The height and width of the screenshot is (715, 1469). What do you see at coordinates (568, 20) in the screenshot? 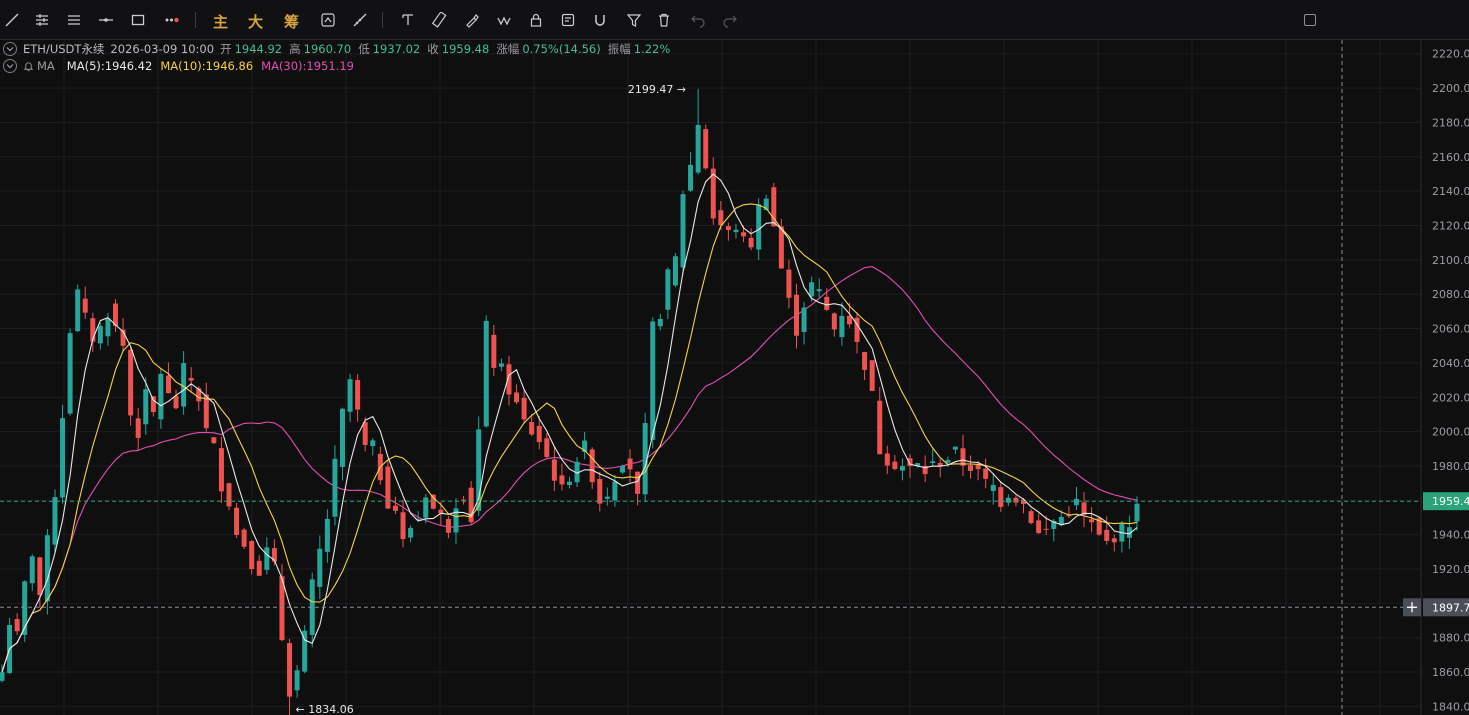
I see `template-icon` at bounding box center [568, 20].